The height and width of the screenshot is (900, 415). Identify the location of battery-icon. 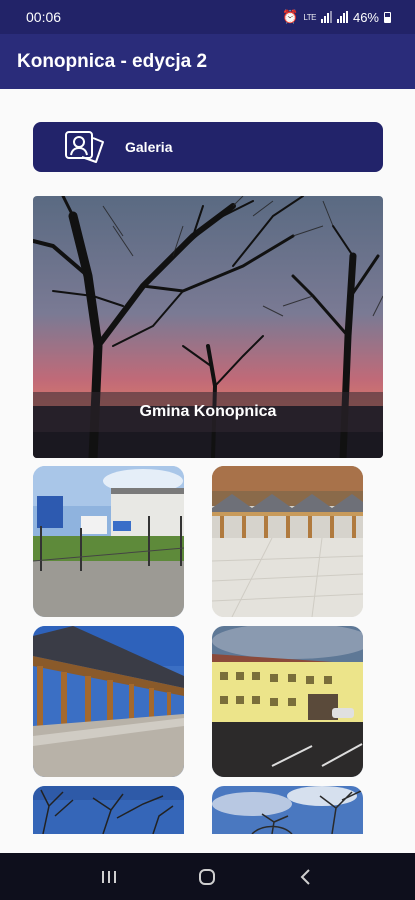
(387, 17).